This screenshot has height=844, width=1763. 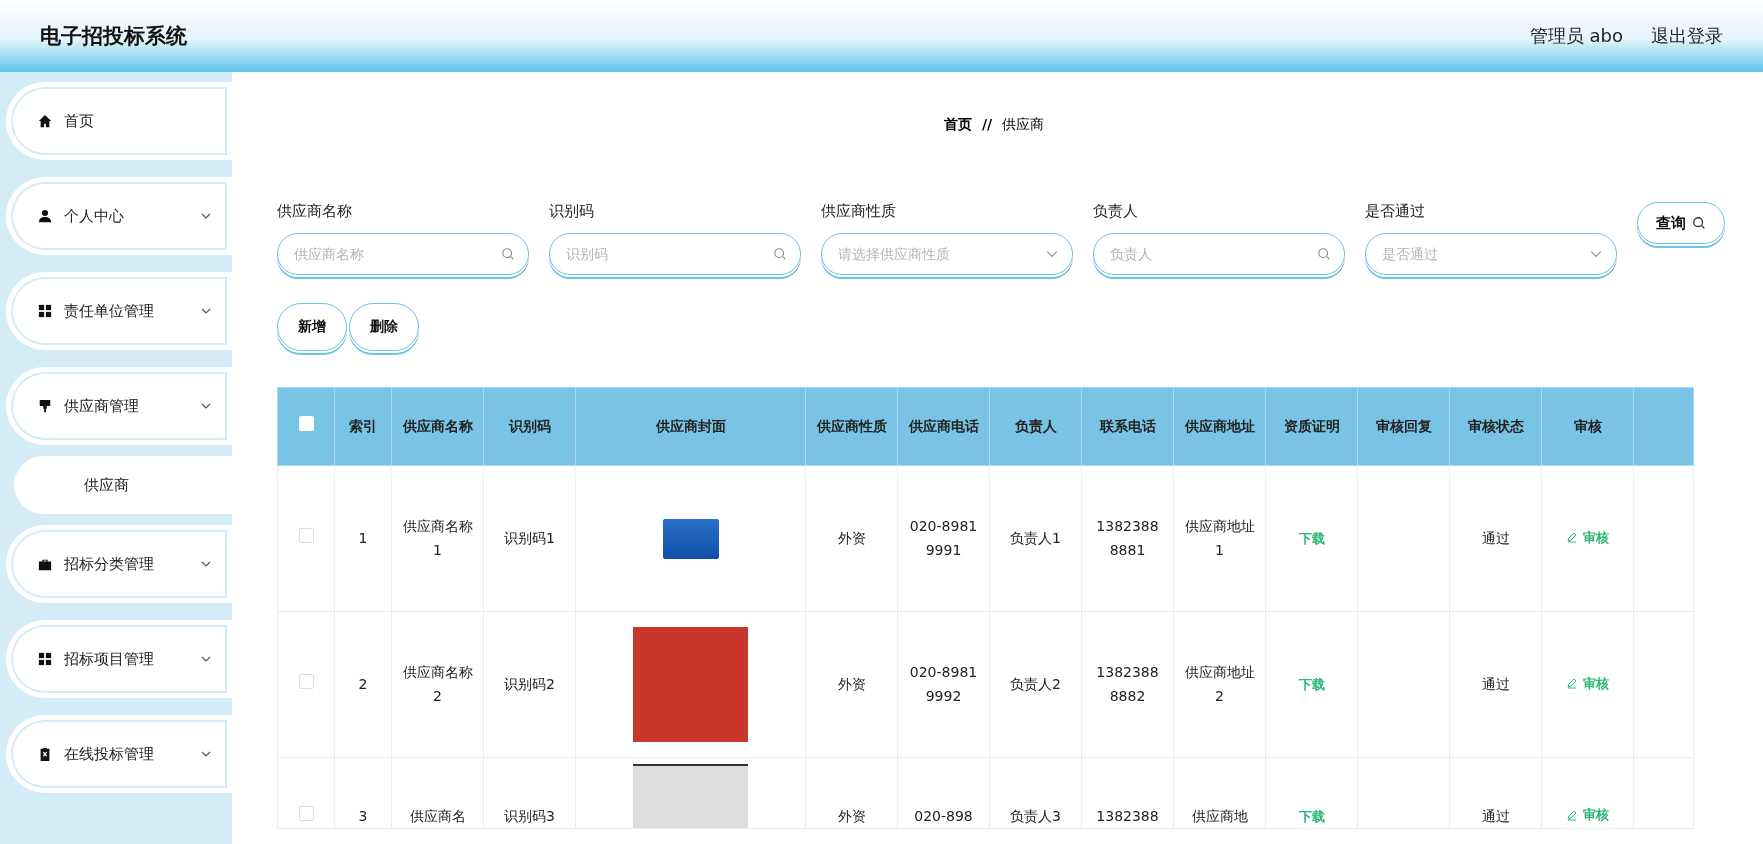 I want to click on table-cell: 负责人1, so click(x=1035, y=537).